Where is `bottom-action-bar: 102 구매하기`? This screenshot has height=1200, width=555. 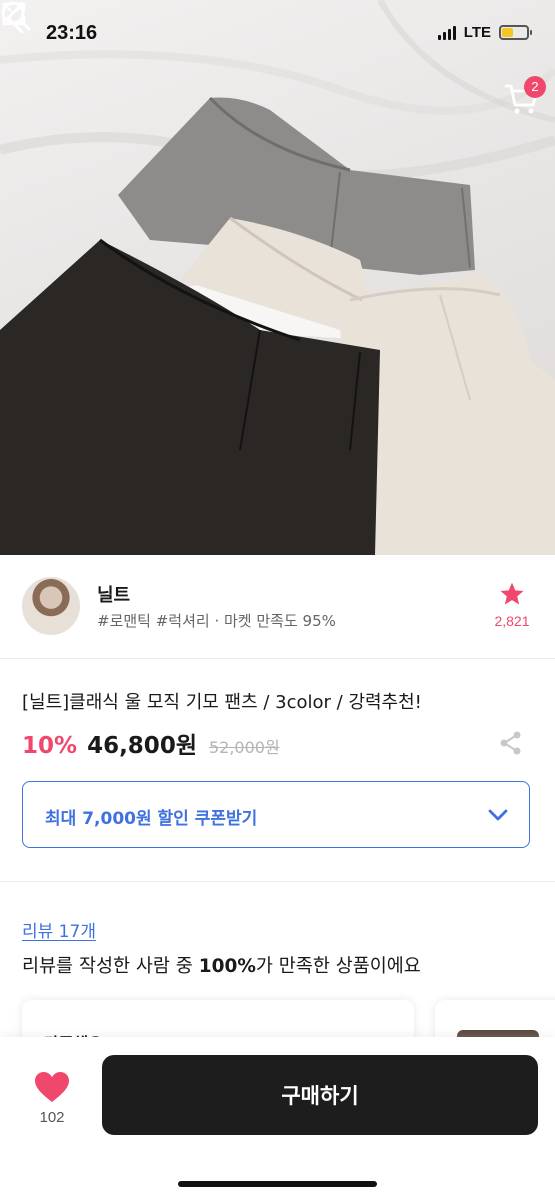 bottom-action-bar: 102 구매하기 is located at coordinates (277, 1118).